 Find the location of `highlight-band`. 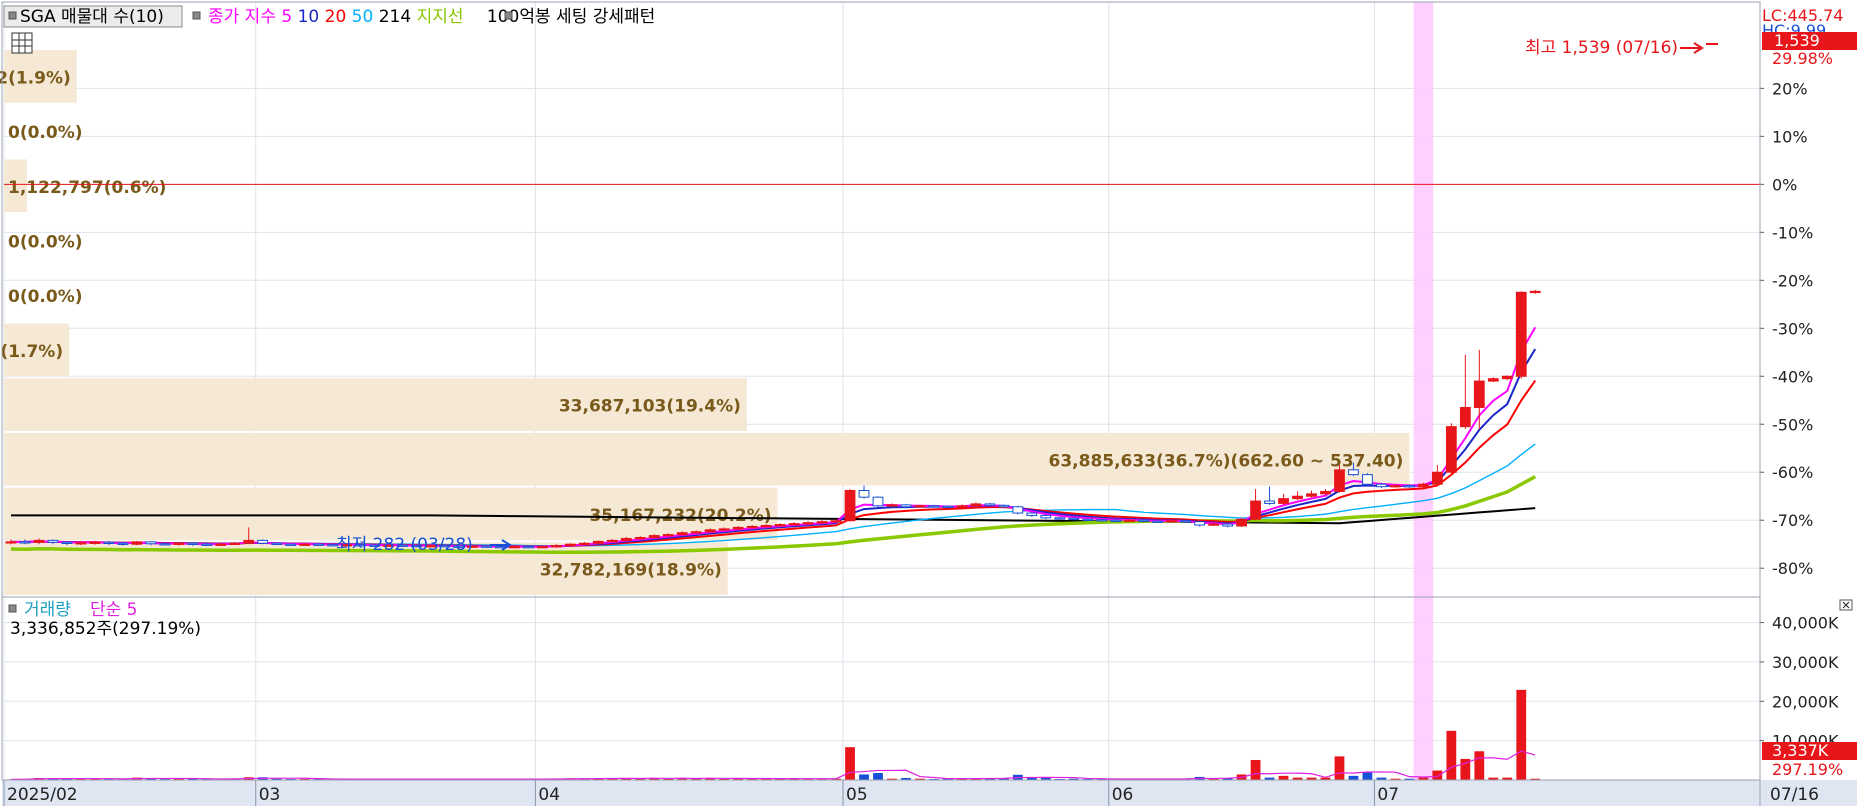

highlight-band is located at coordinates (1423, 391).